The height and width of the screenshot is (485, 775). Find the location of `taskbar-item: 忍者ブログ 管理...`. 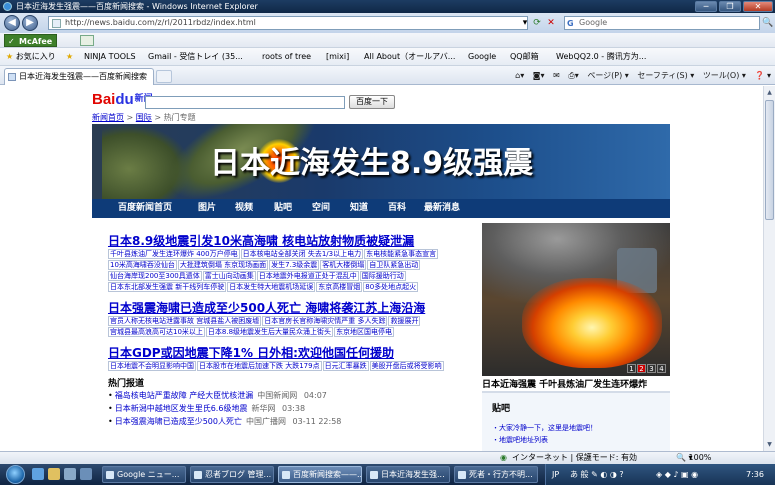

taskbar-item: 忍者ブログ 管理... is located at coordinates (232, 474).